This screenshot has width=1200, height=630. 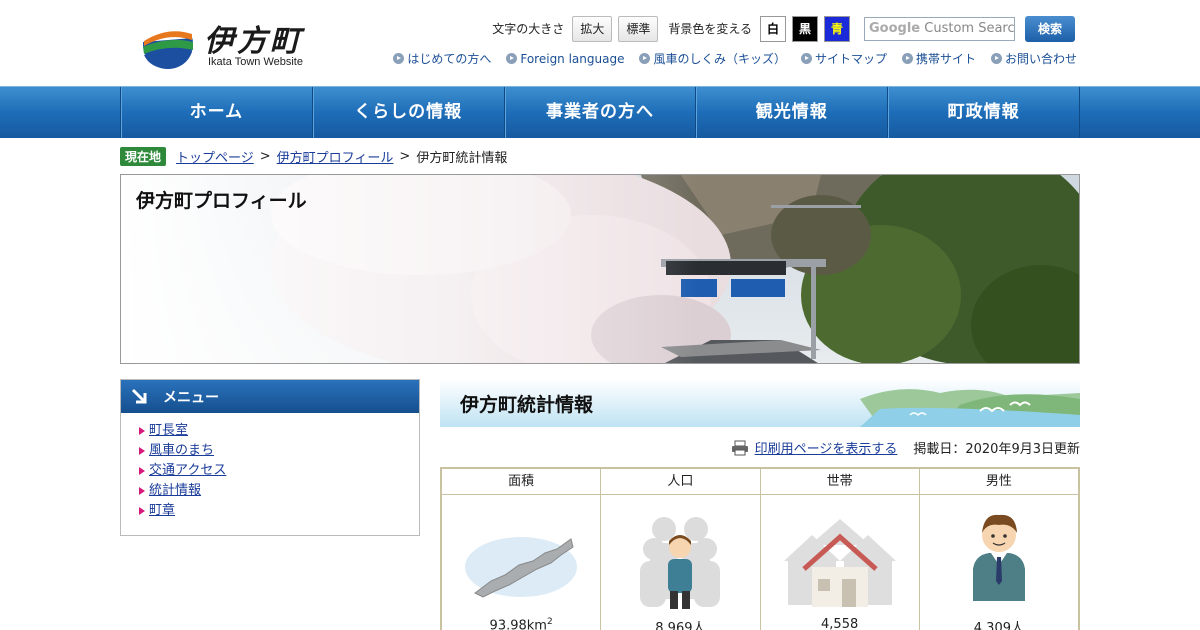 What do you see at coordinates (839, 563) in the screenshot?
I see `house-icon` at bounding box center [839, 563].